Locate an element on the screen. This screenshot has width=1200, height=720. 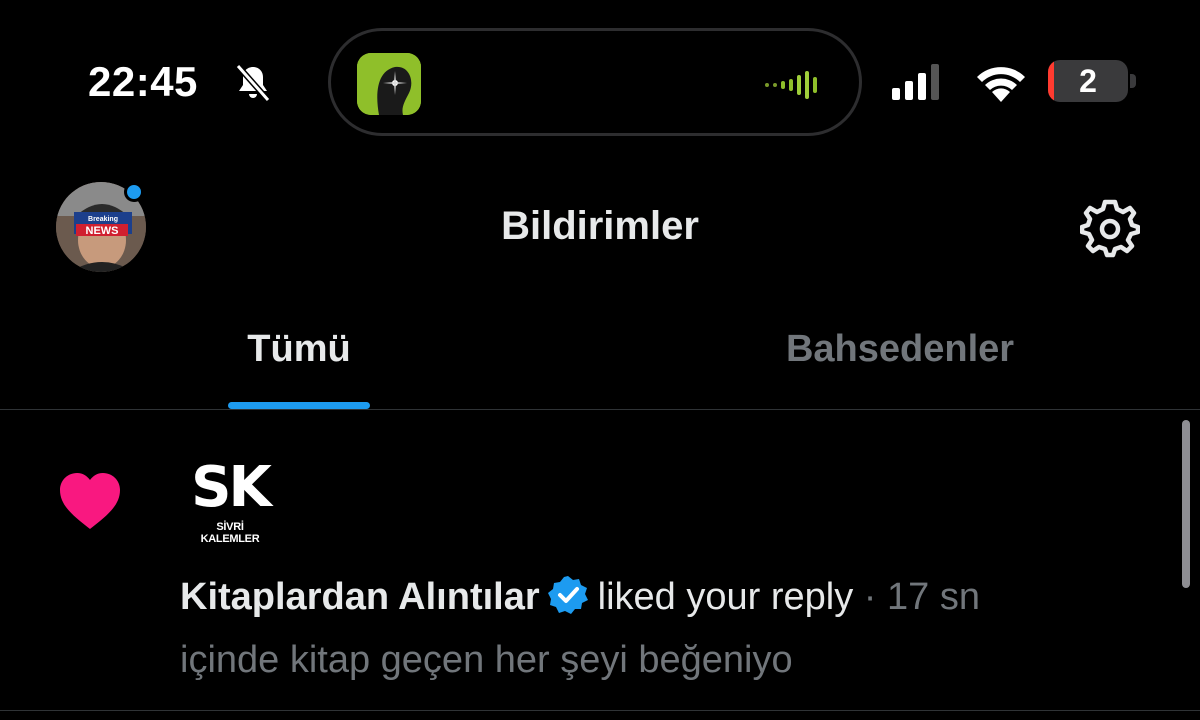
audio-wave-icon is located at coordinates (791, 85).